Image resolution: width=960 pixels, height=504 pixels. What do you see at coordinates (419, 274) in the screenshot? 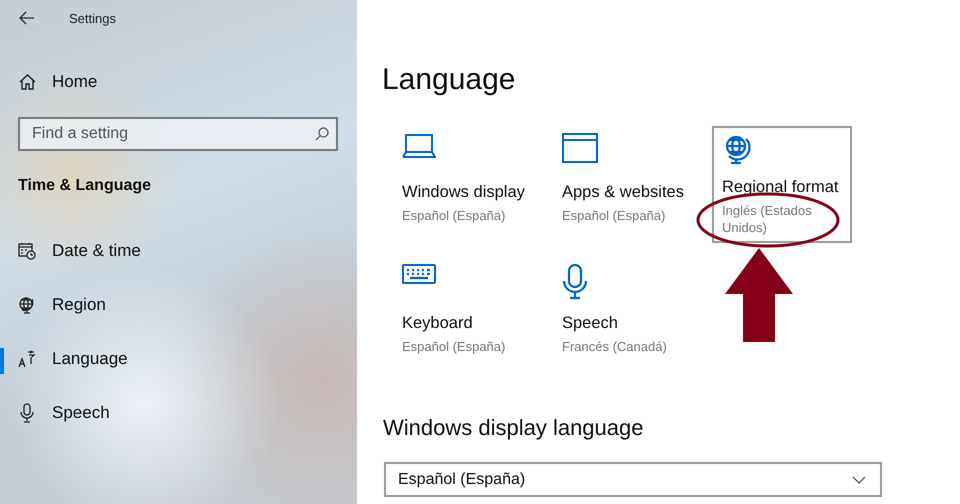
I see `keyboard-icon` at bounding box center [419, 274].